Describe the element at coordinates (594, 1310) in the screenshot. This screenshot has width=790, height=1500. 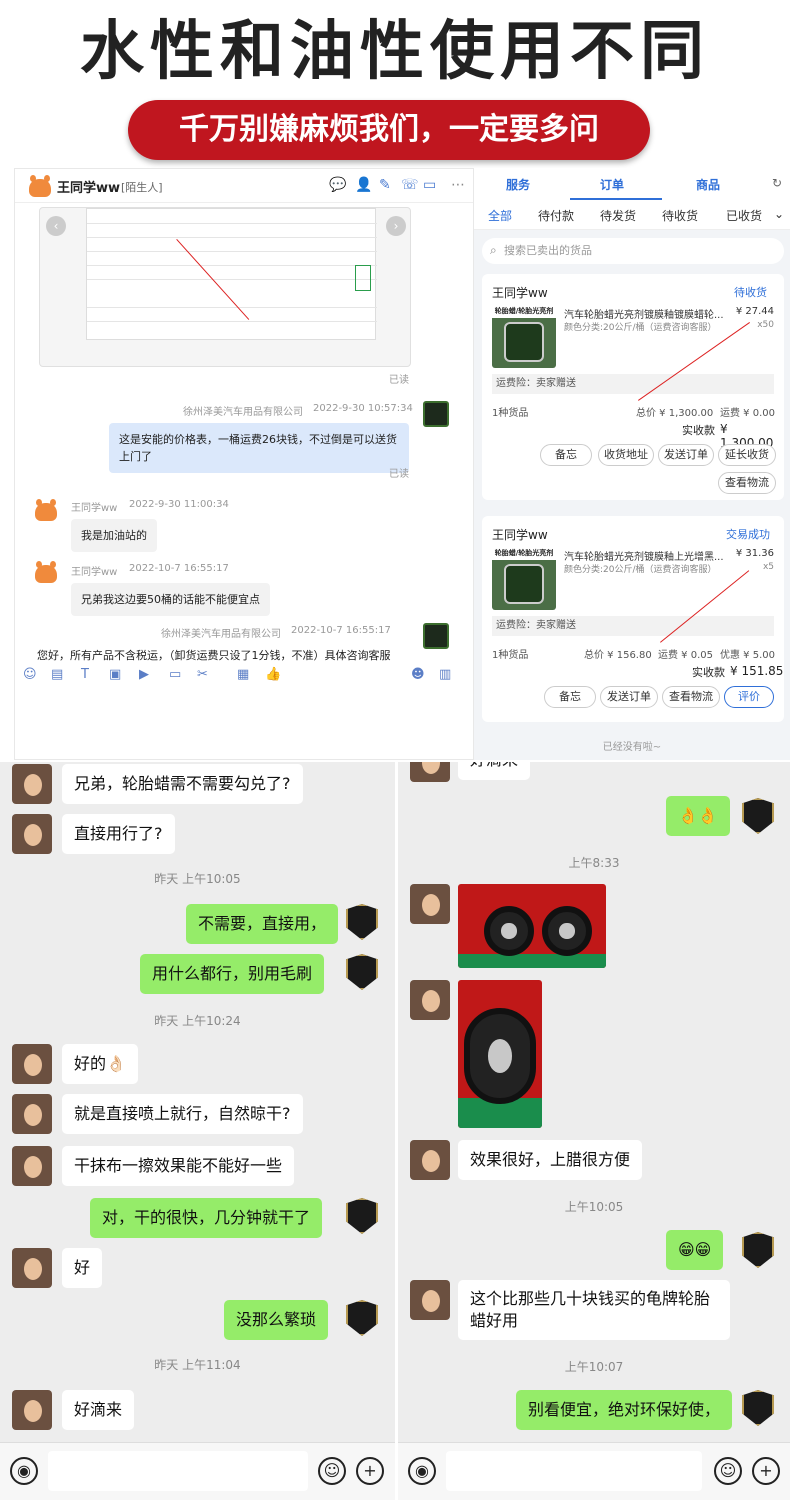
I see `message-bubble: 这个比那些几十块钱买的龟牌轮胎蜡好用` at that location.